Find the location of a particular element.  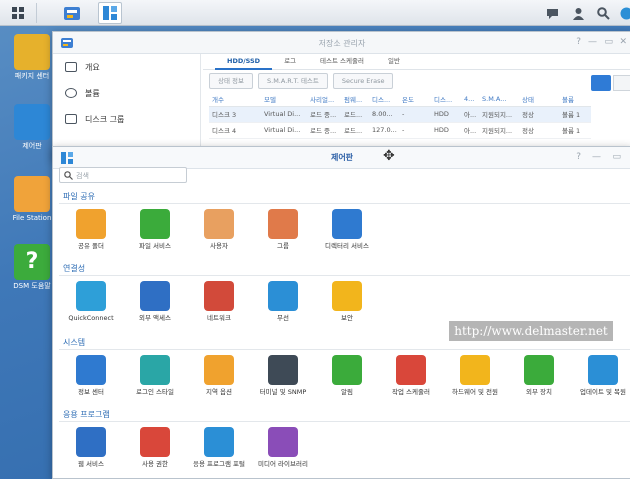

update-restore-icon is located at coordinates (603, 370).